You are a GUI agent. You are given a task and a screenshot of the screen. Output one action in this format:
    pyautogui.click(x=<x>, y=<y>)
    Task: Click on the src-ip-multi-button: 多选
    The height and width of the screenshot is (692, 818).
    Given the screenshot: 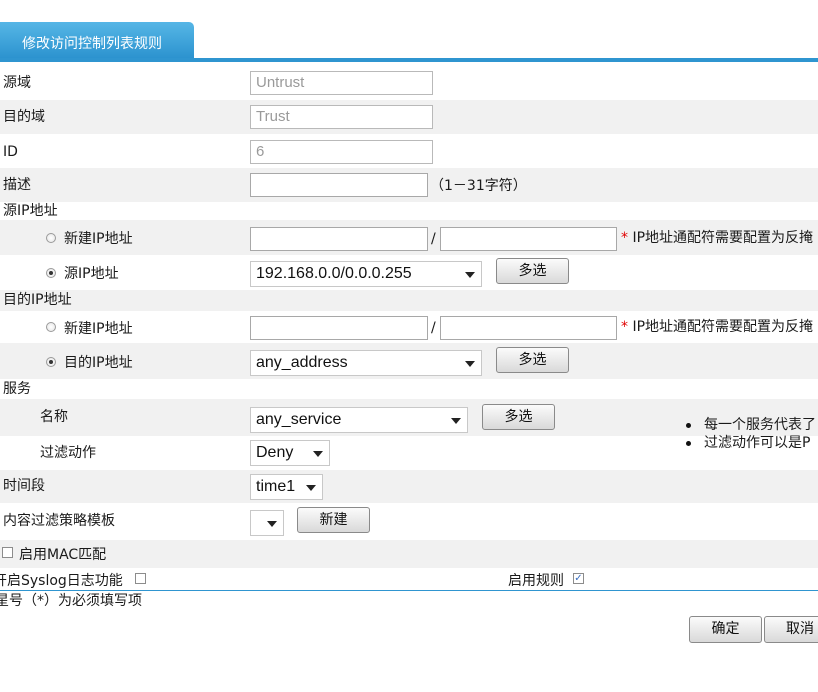 What is the action you would take?
    pyautogui.click(x=532, y=271)
    